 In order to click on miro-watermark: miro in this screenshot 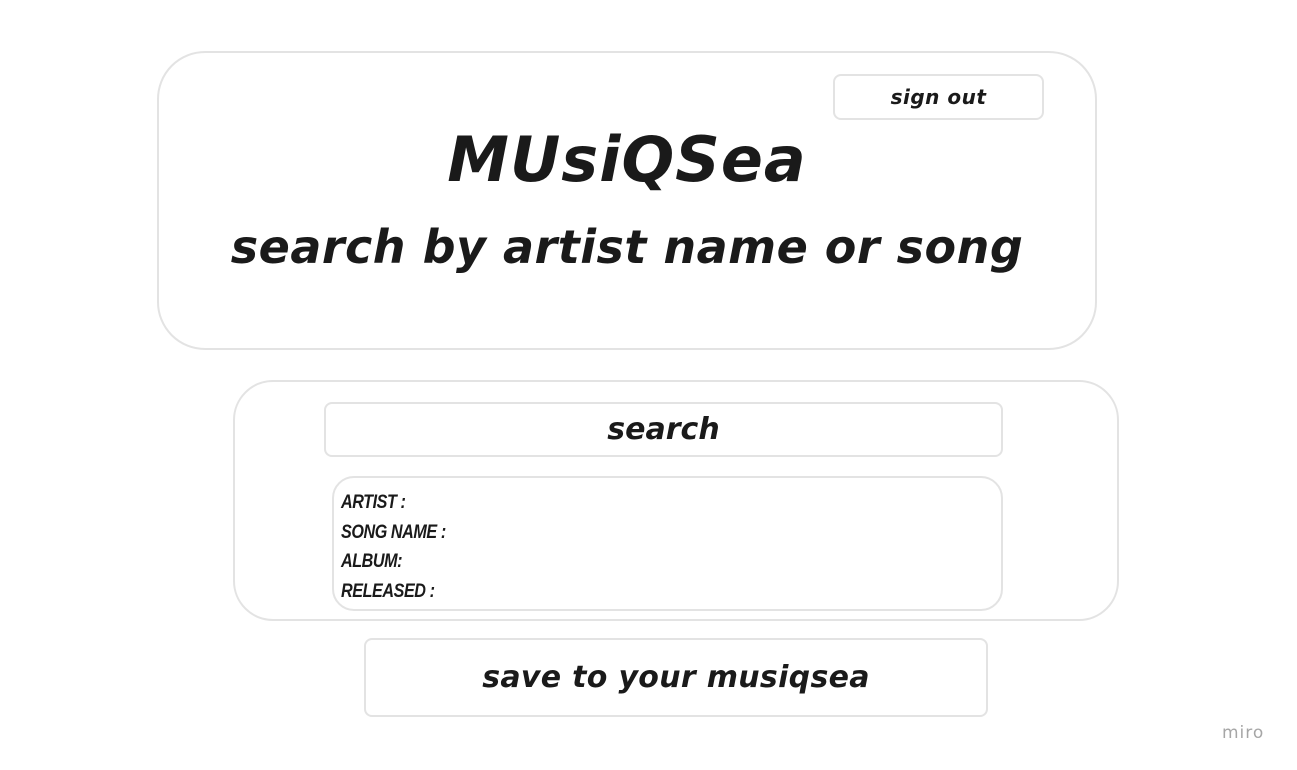, I will do `click(1243, 733)`.